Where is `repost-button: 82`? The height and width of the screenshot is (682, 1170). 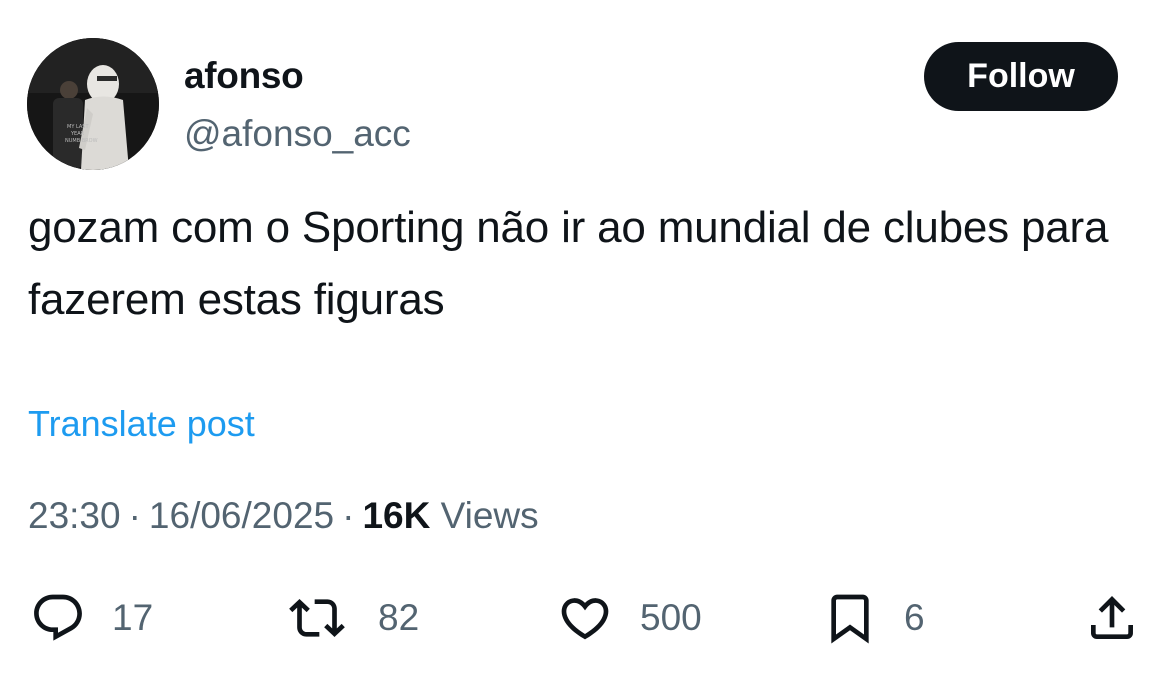 repost-button: 82 is located at coordinates (352, 618).